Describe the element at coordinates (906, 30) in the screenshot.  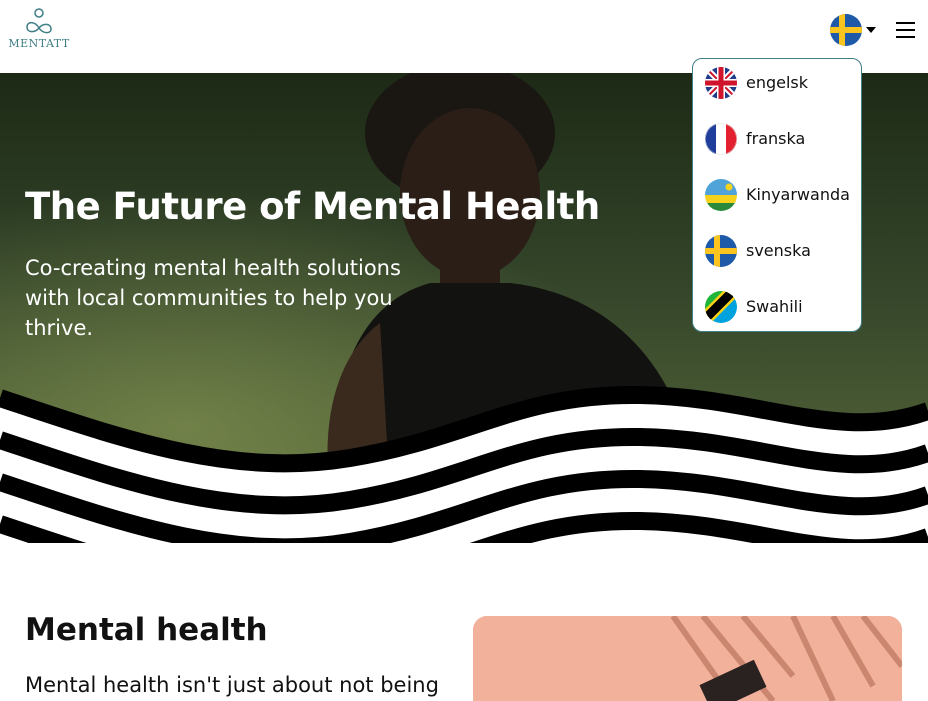
I see `hamburger-menu-icon` at that location.